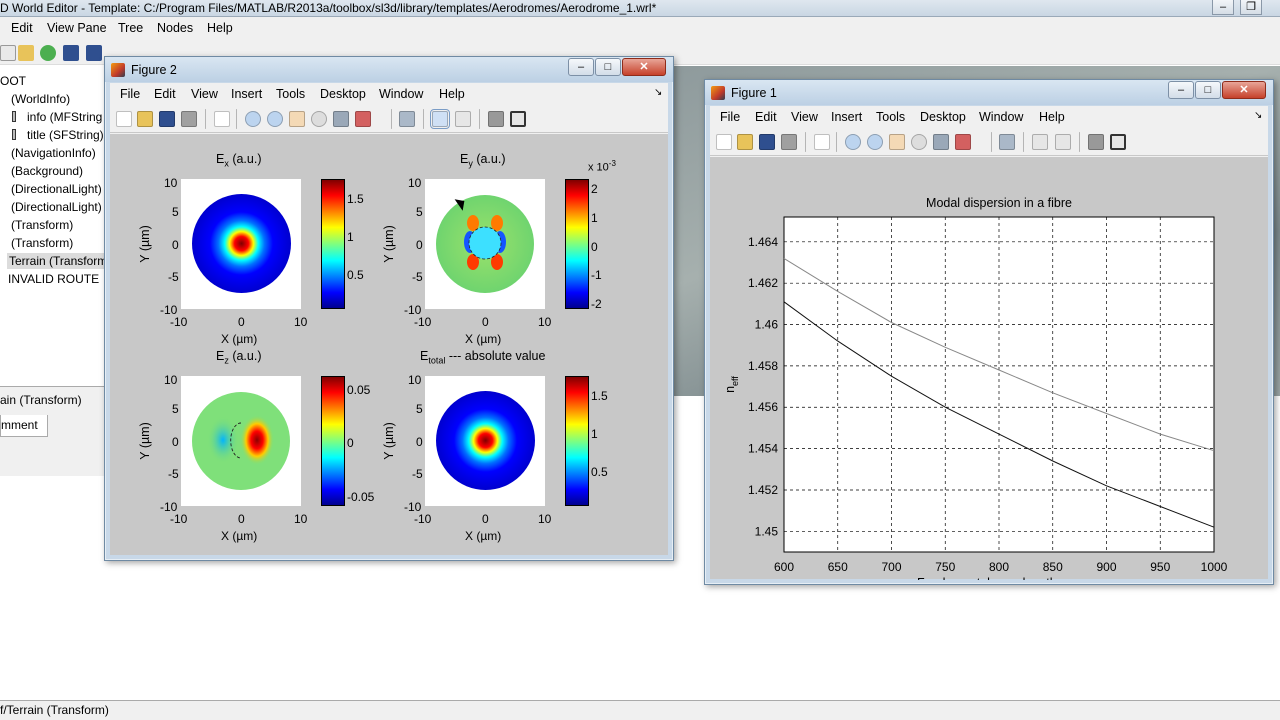  Describe the element at coordinates (355, 275) in the screenshot. I see `ex-cbar-tick: 0.5` at that location.